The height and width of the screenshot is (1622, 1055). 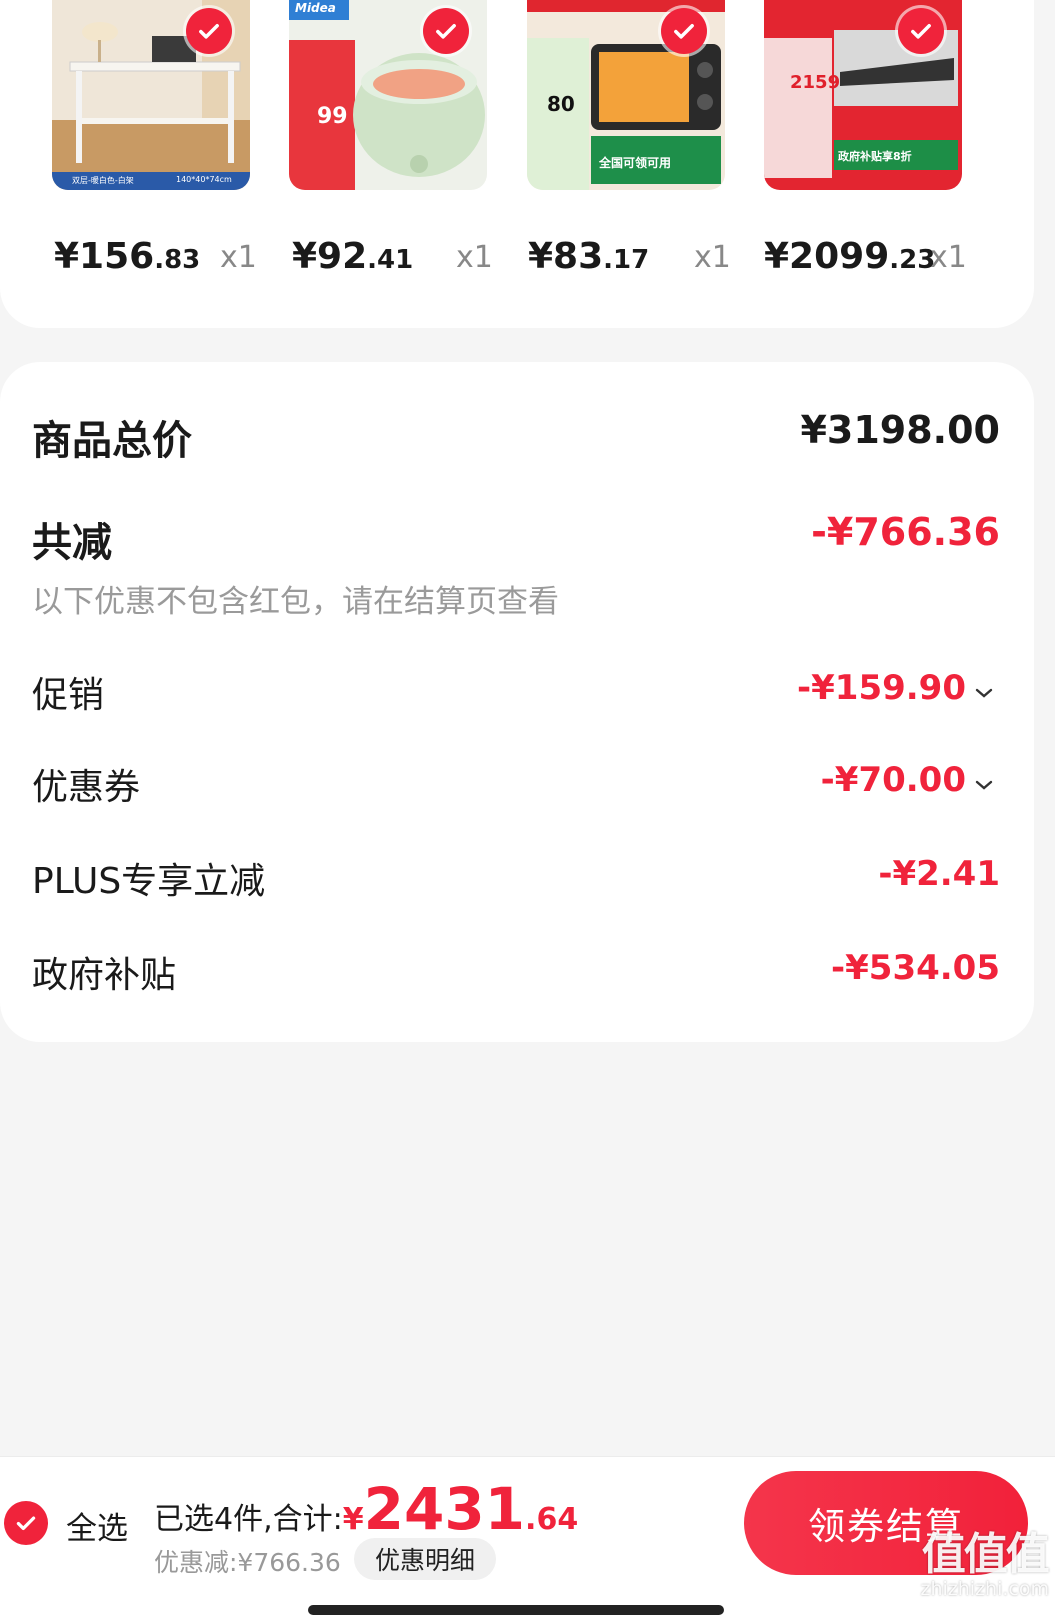 I want to click on home-indicator, so click(x=516, y=1610).